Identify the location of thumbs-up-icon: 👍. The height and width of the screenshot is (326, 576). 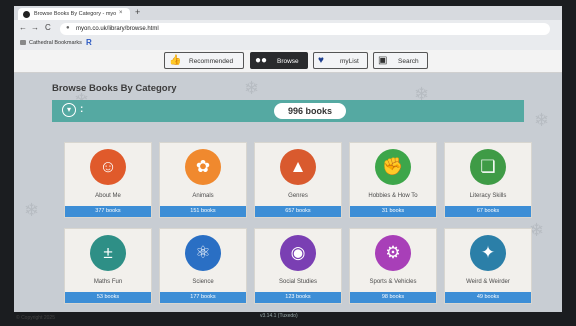
(175, 60).